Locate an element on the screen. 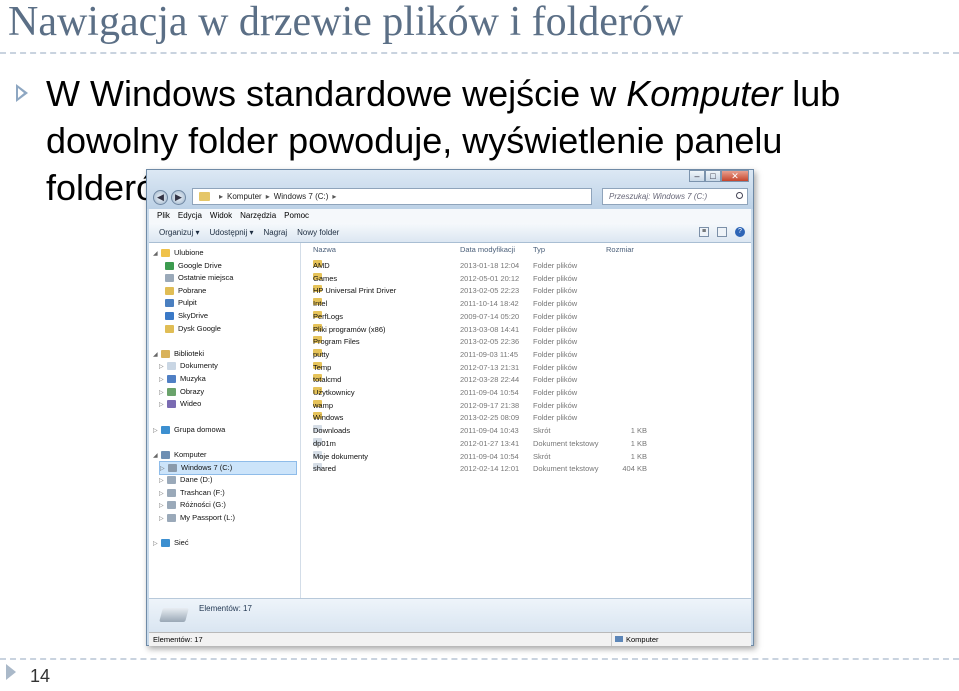 Image resolution: width=959 pixels, height=691 pixels. file-row: Downloads 2011-09-04 10:43 Skrót 1 KB is located at coordinates (526, 431).